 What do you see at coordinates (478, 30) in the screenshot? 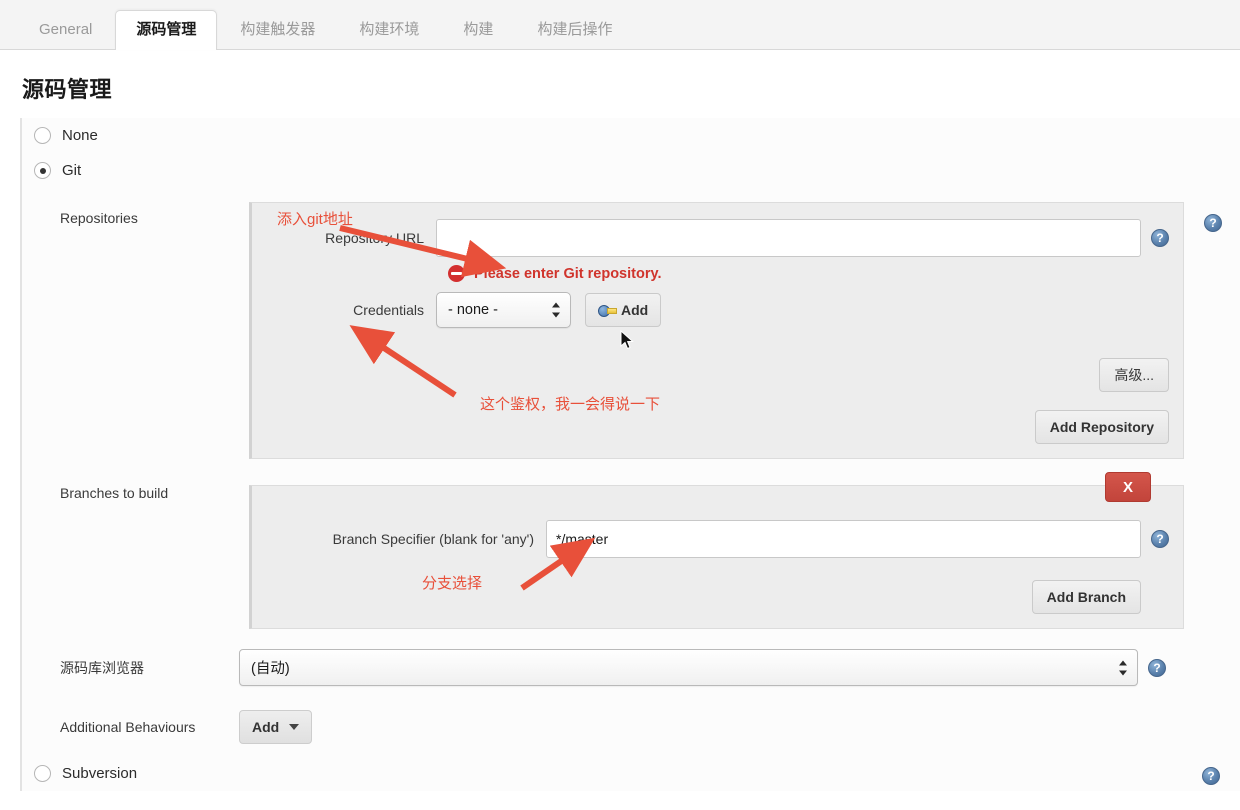
I see `tab-build: 构建` at bounding box center [478, 30].